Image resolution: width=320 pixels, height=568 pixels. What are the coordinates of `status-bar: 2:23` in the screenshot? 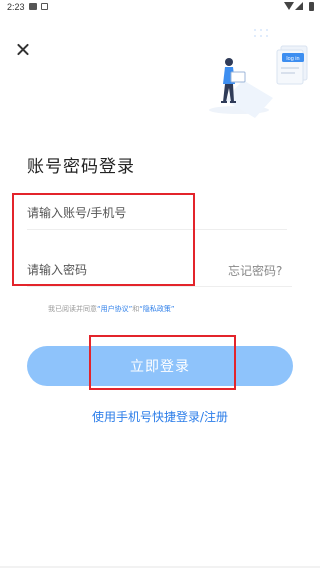 It's located at (160, 7).